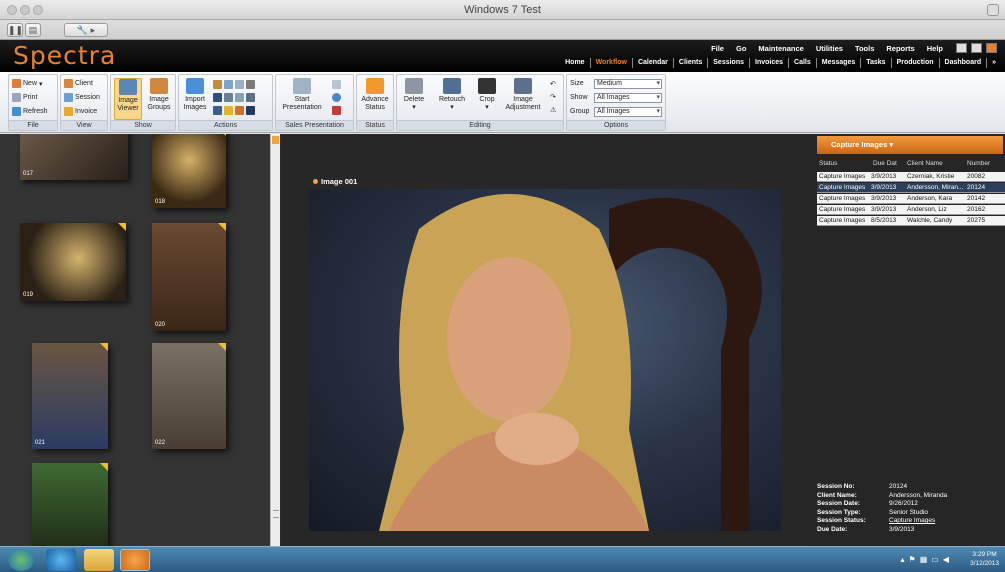 This screenshot has height=572, width=1005. What do you see at coordinates (189, 277) in the screenshot?
I see `thumbnail: 020` at bounding box center [189, 277].